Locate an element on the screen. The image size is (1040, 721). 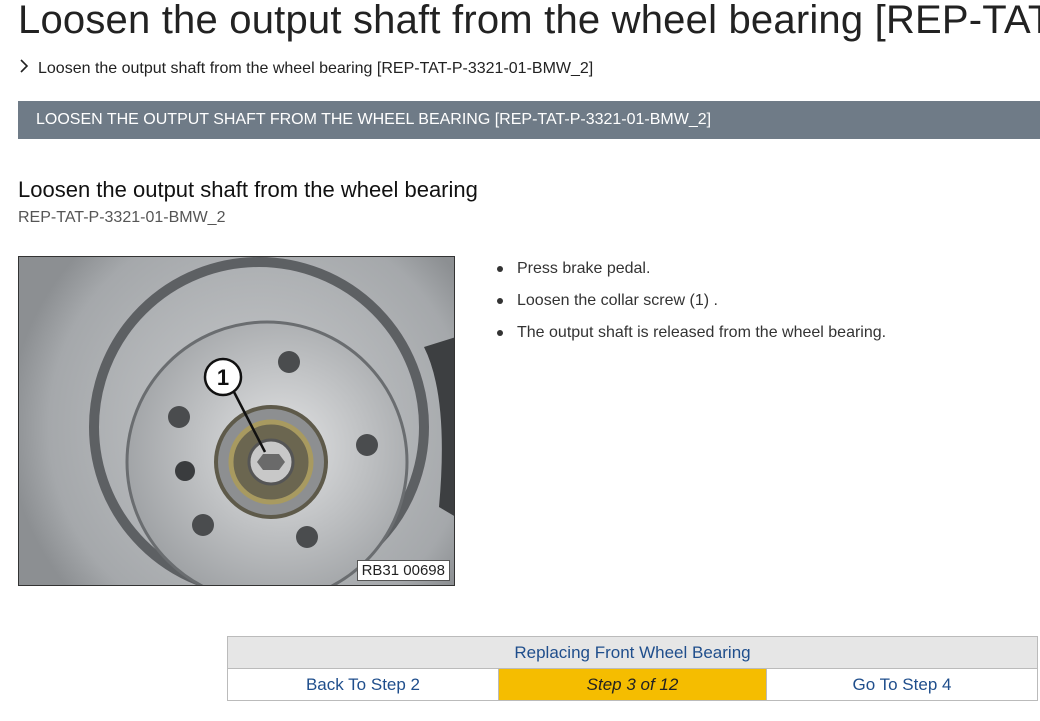
current-step-indicator: Step 3 of 12 is located at coordinates (632, 684).